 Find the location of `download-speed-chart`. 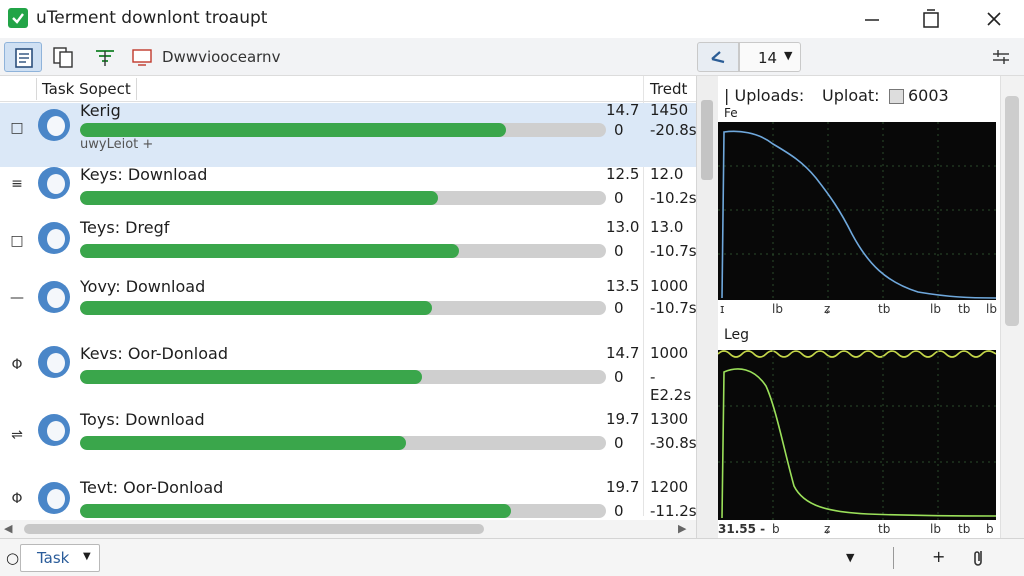

download-speed-chart is located at coordinates (857, 435).